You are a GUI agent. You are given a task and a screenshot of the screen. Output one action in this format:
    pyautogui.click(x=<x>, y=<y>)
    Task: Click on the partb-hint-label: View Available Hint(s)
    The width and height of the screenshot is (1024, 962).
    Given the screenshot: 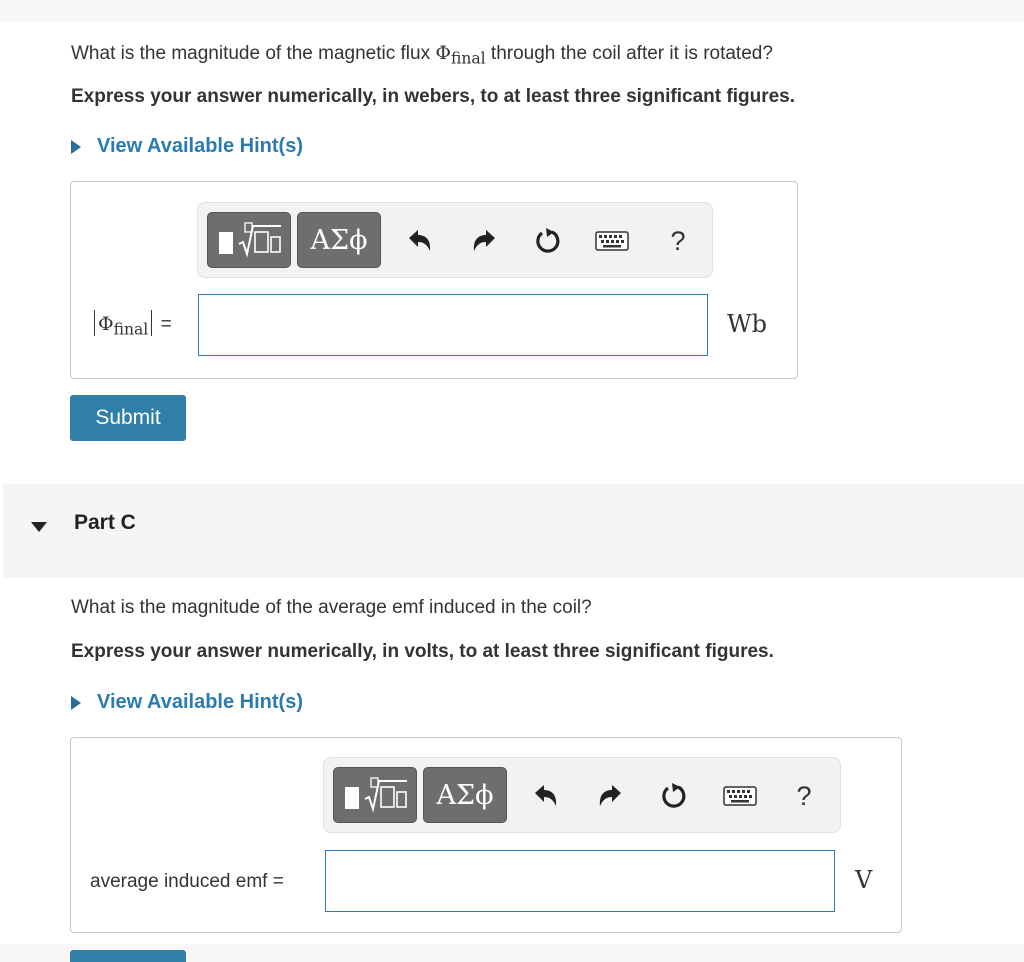 What is the action you would take?
    pyautogui.click(x=200, y=146)
    